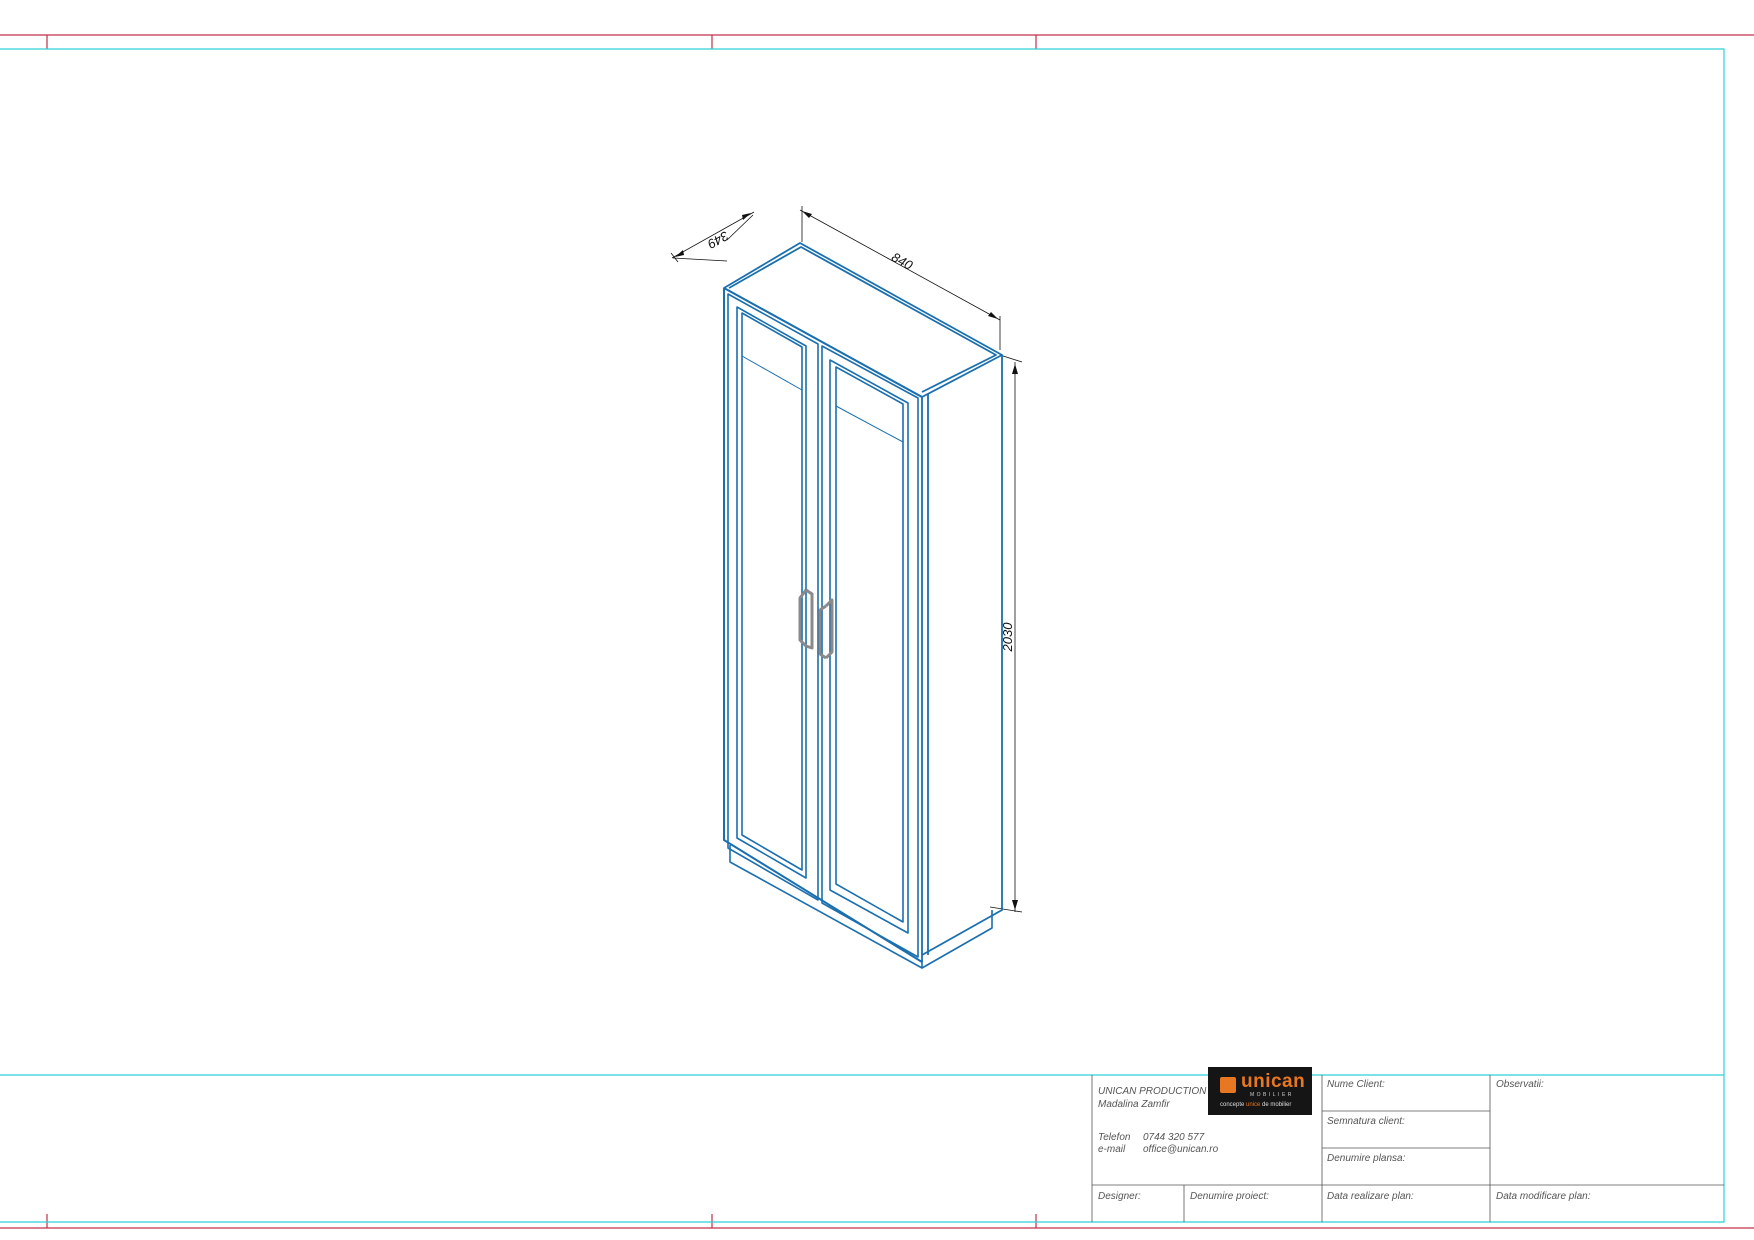 This screenshot has width=1754, height=1240. I want to click on cabinet-front, so click(823, 625).